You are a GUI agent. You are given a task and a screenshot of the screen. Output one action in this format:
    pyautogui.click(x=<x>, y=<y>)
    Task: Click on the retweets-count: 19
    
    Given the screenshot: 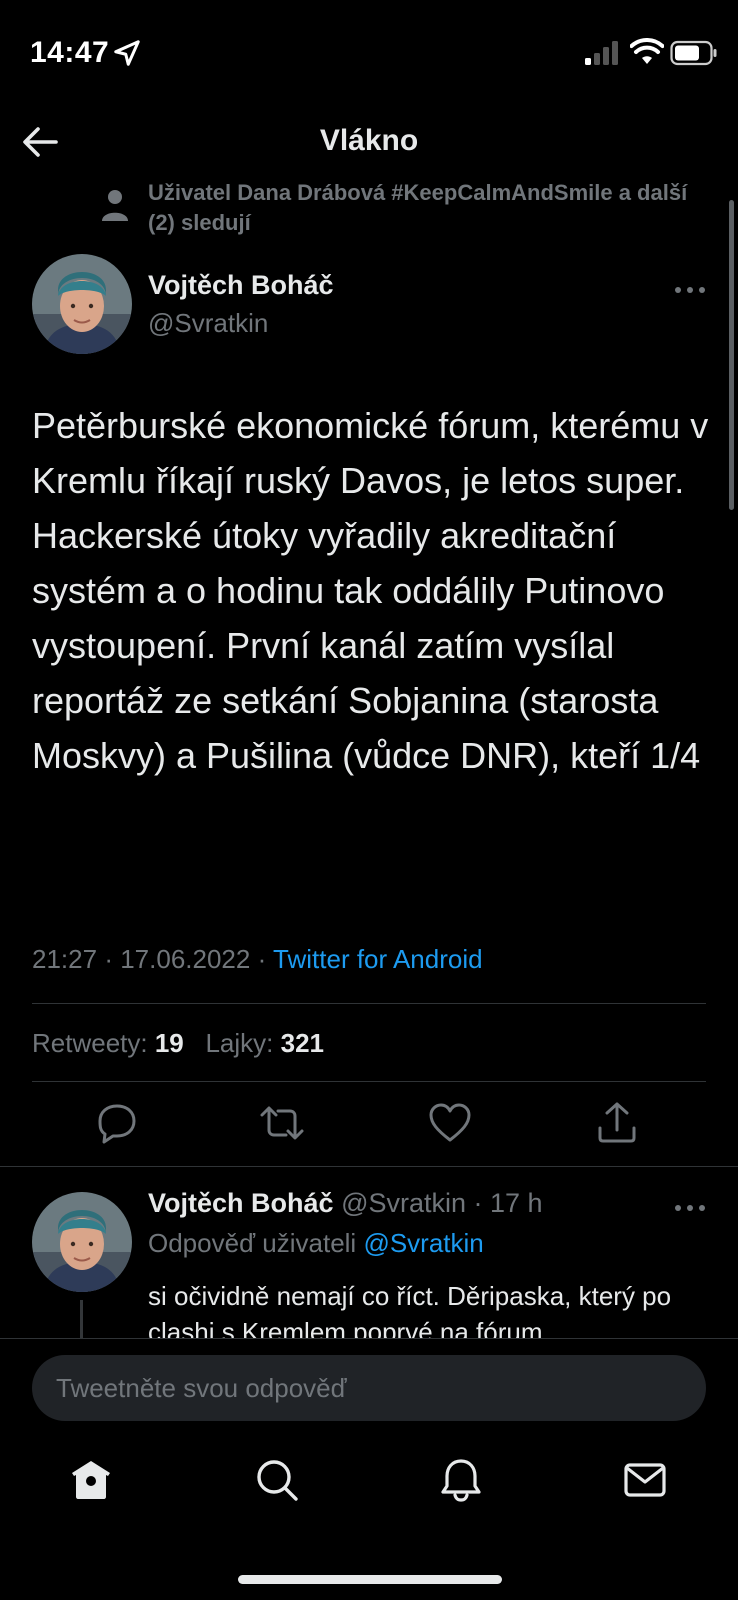 What is the action you would take?
    pyautogui.click(x=169, y=1043)
    